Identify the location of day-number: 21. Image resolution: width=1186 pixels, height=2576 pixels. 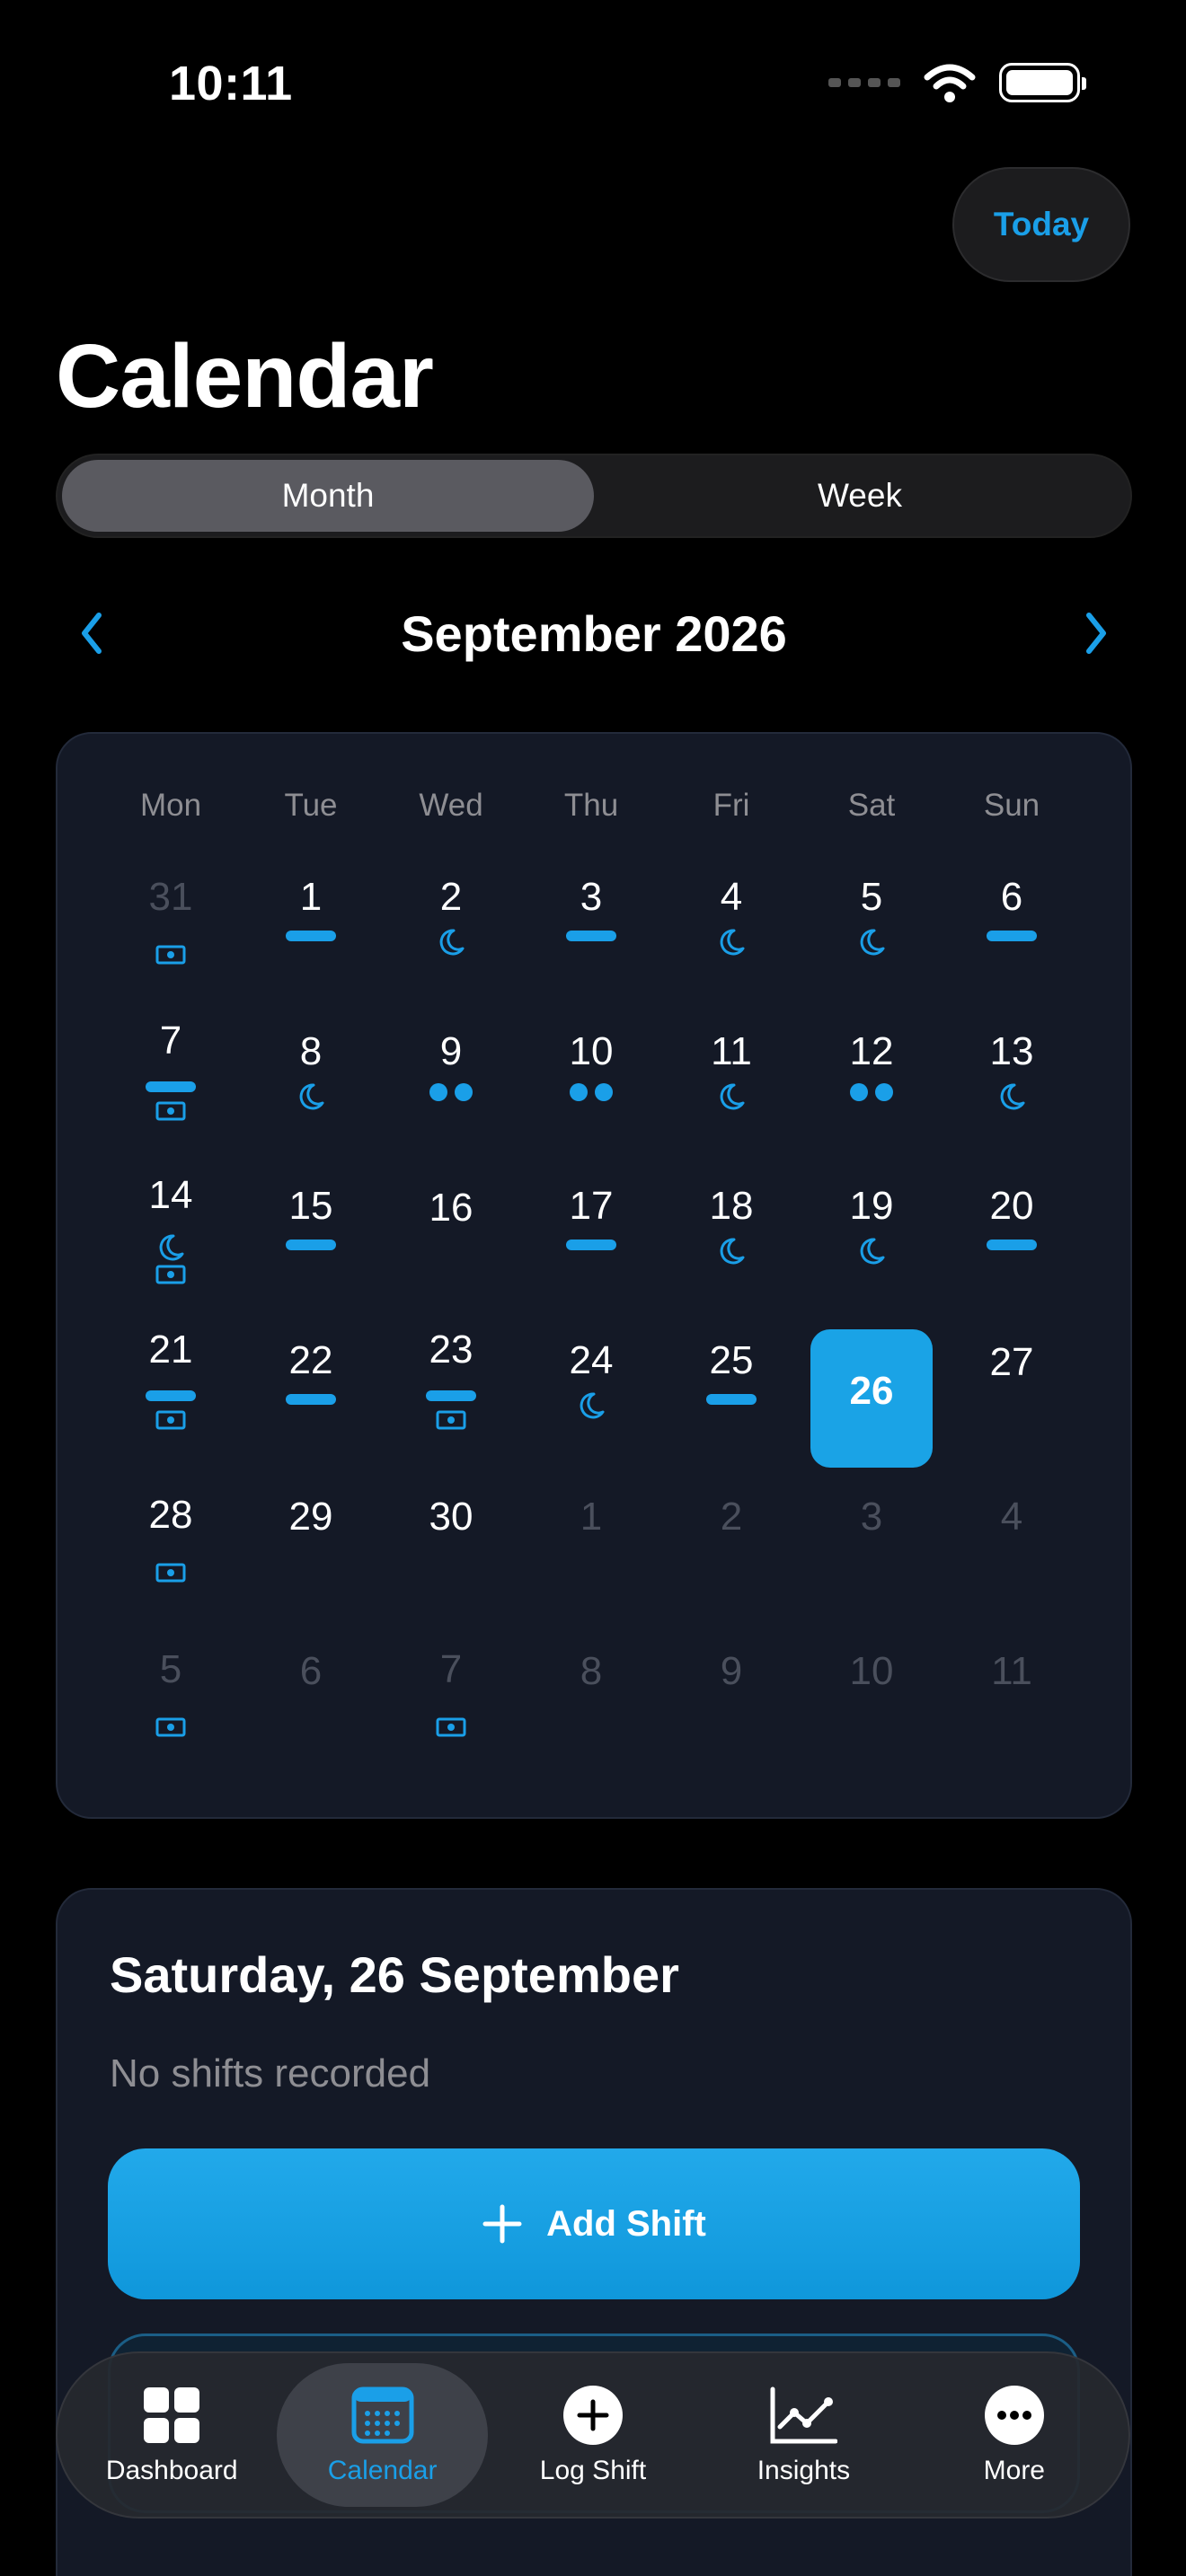
(170, 1350).